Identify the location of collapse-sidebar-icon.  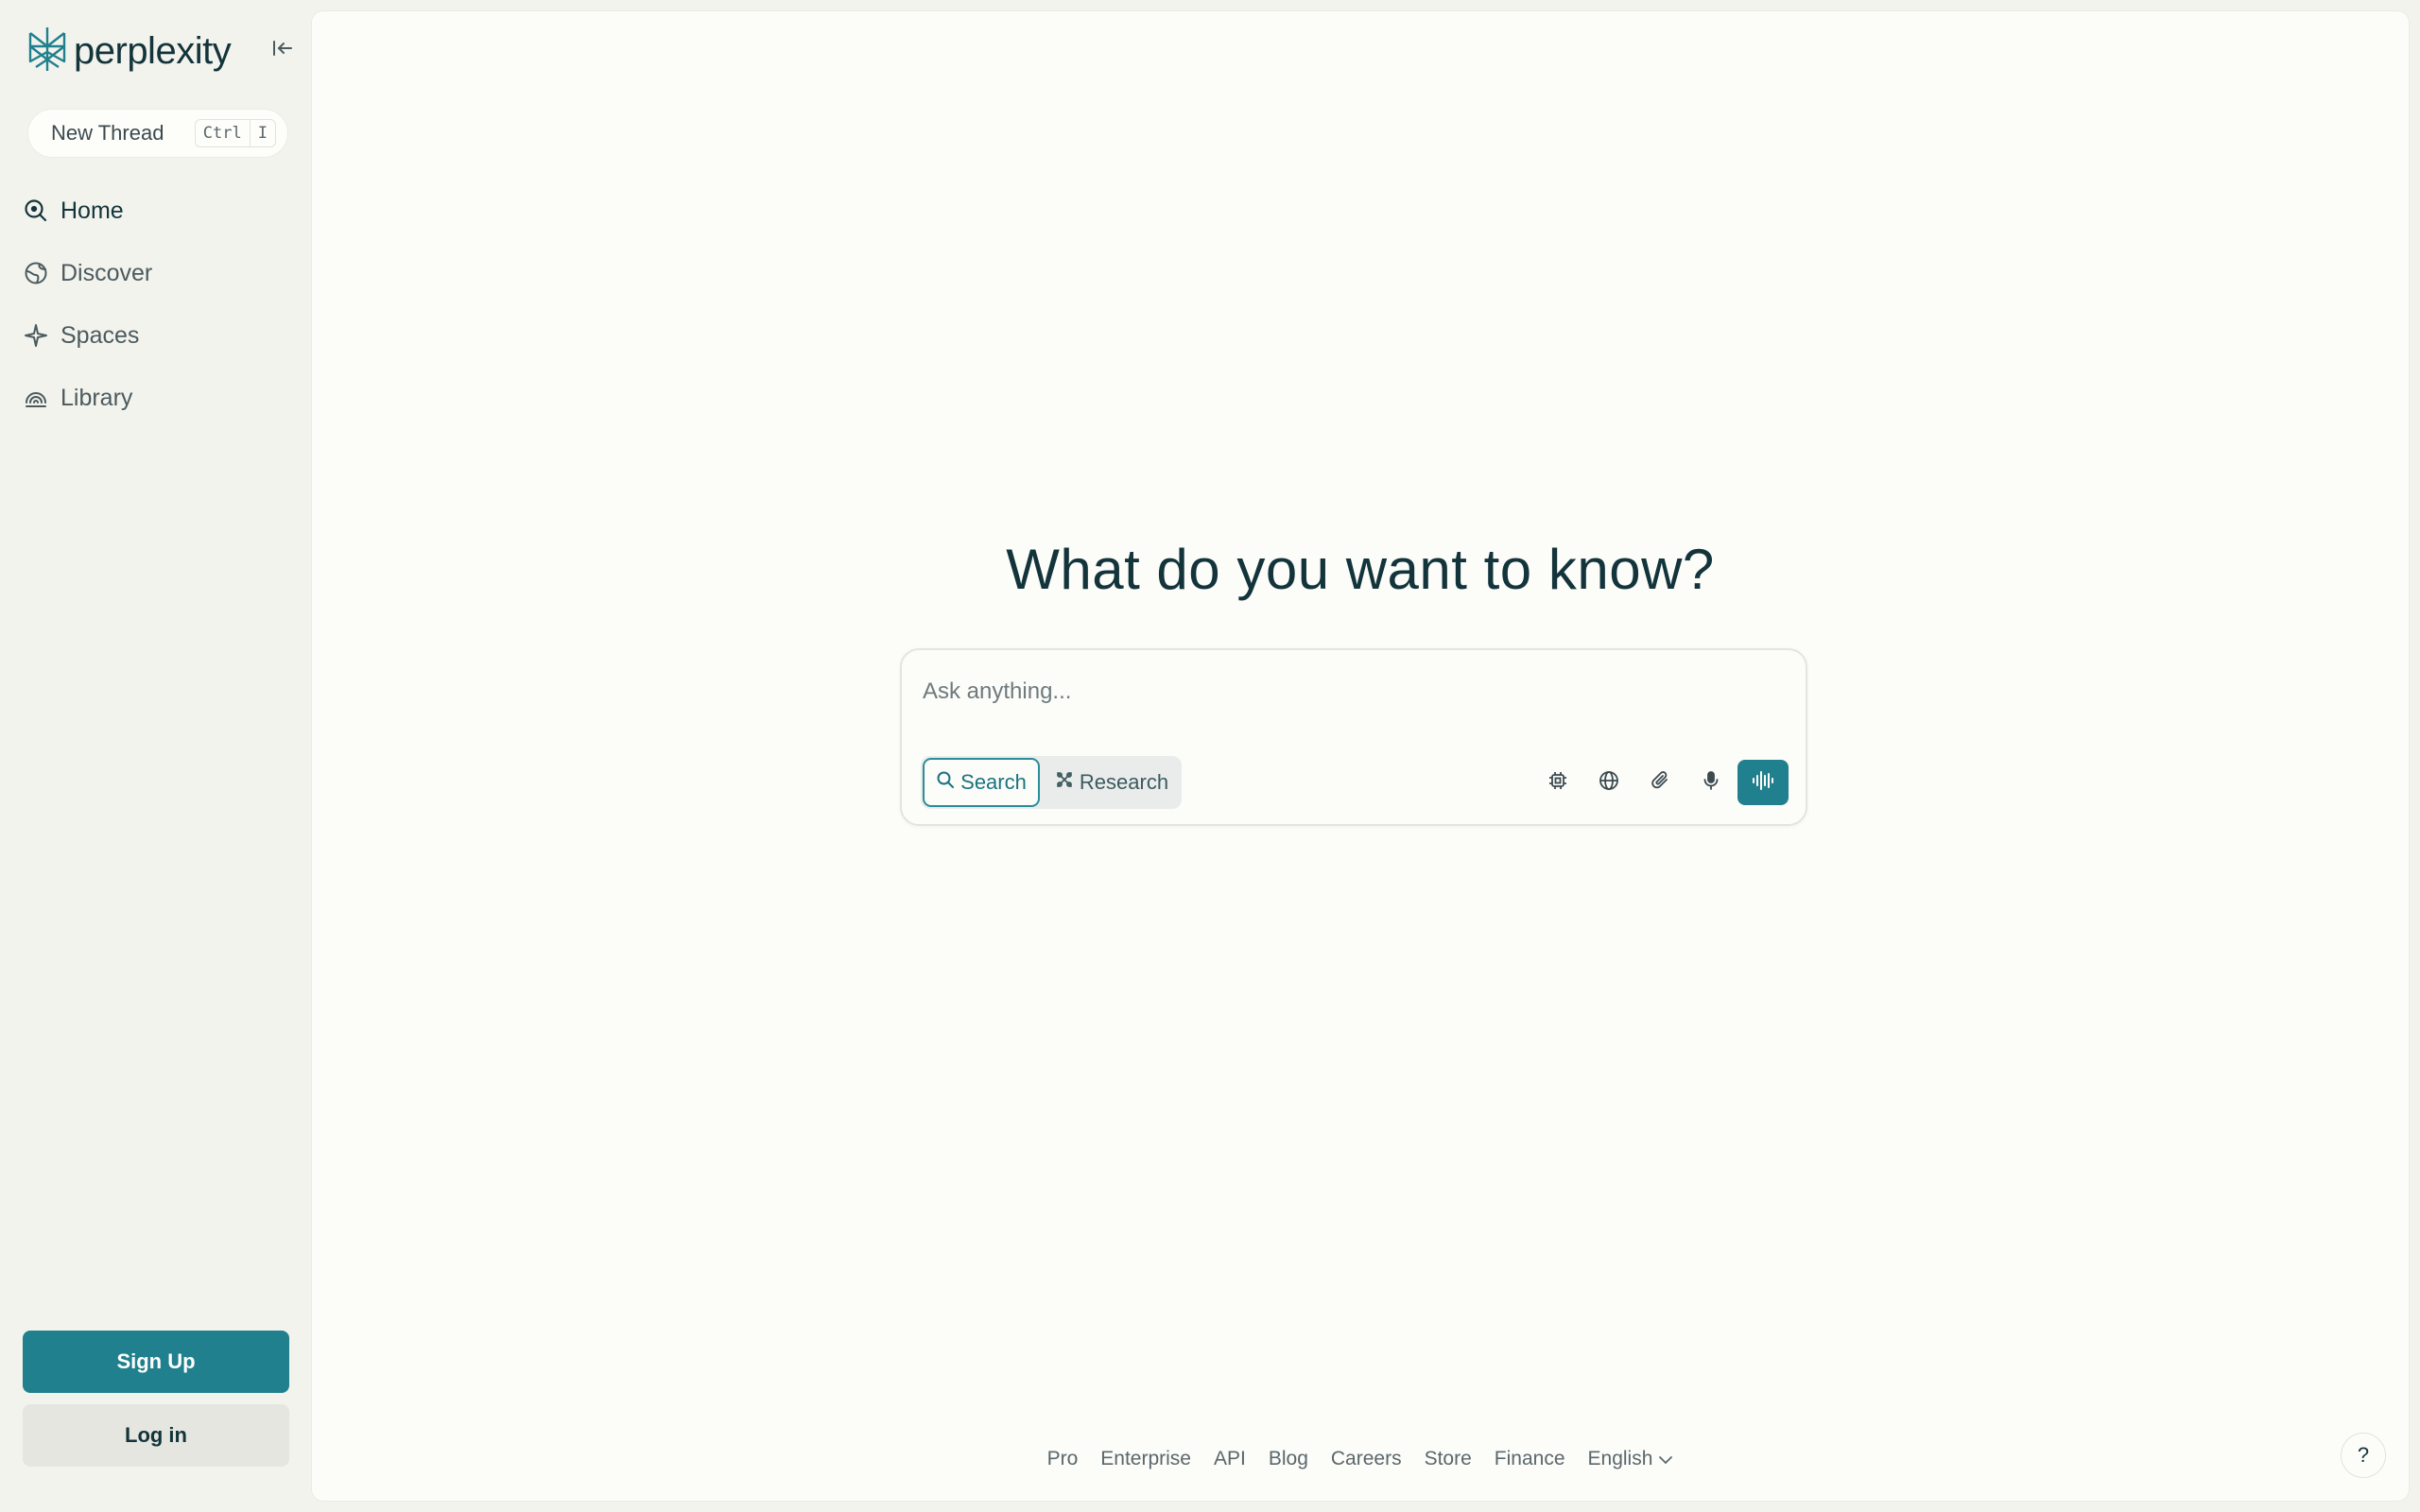
(282, 50).